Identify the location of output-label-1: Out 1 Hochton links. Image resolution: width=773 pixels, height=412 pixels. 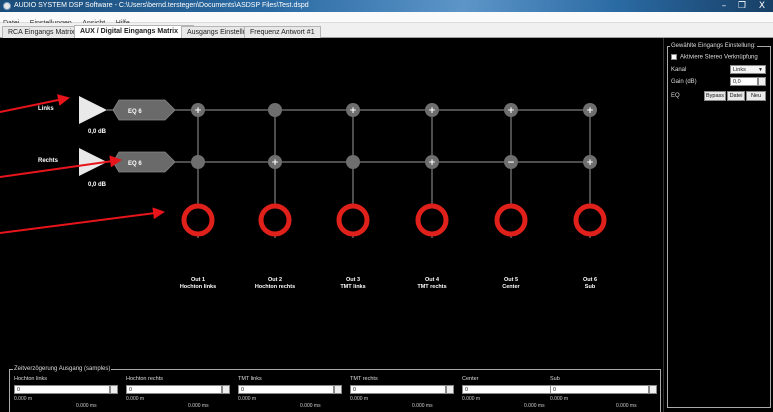
(198, 284).